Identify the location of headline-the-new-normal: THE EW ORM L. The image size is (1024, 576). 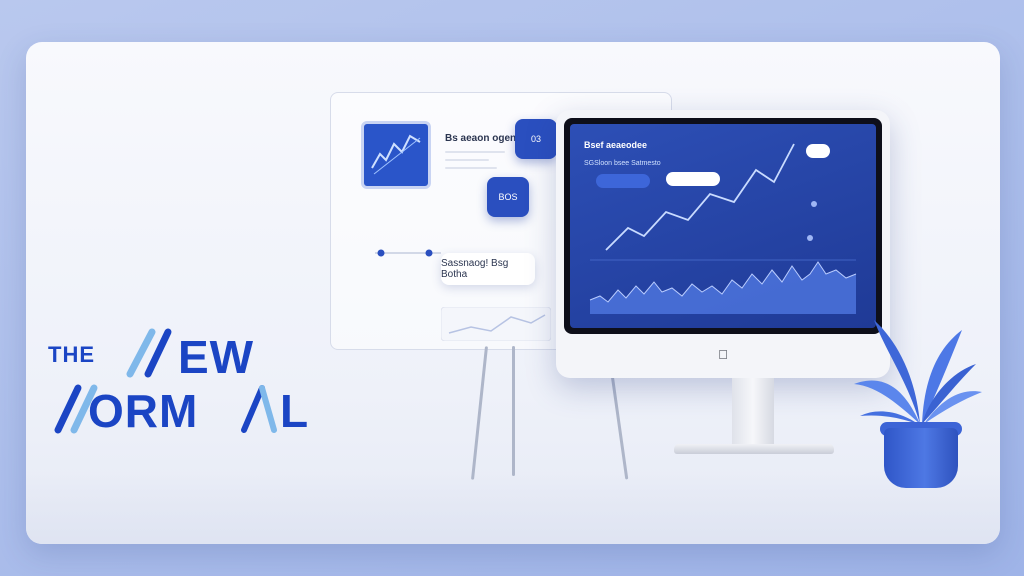
(198, 386).